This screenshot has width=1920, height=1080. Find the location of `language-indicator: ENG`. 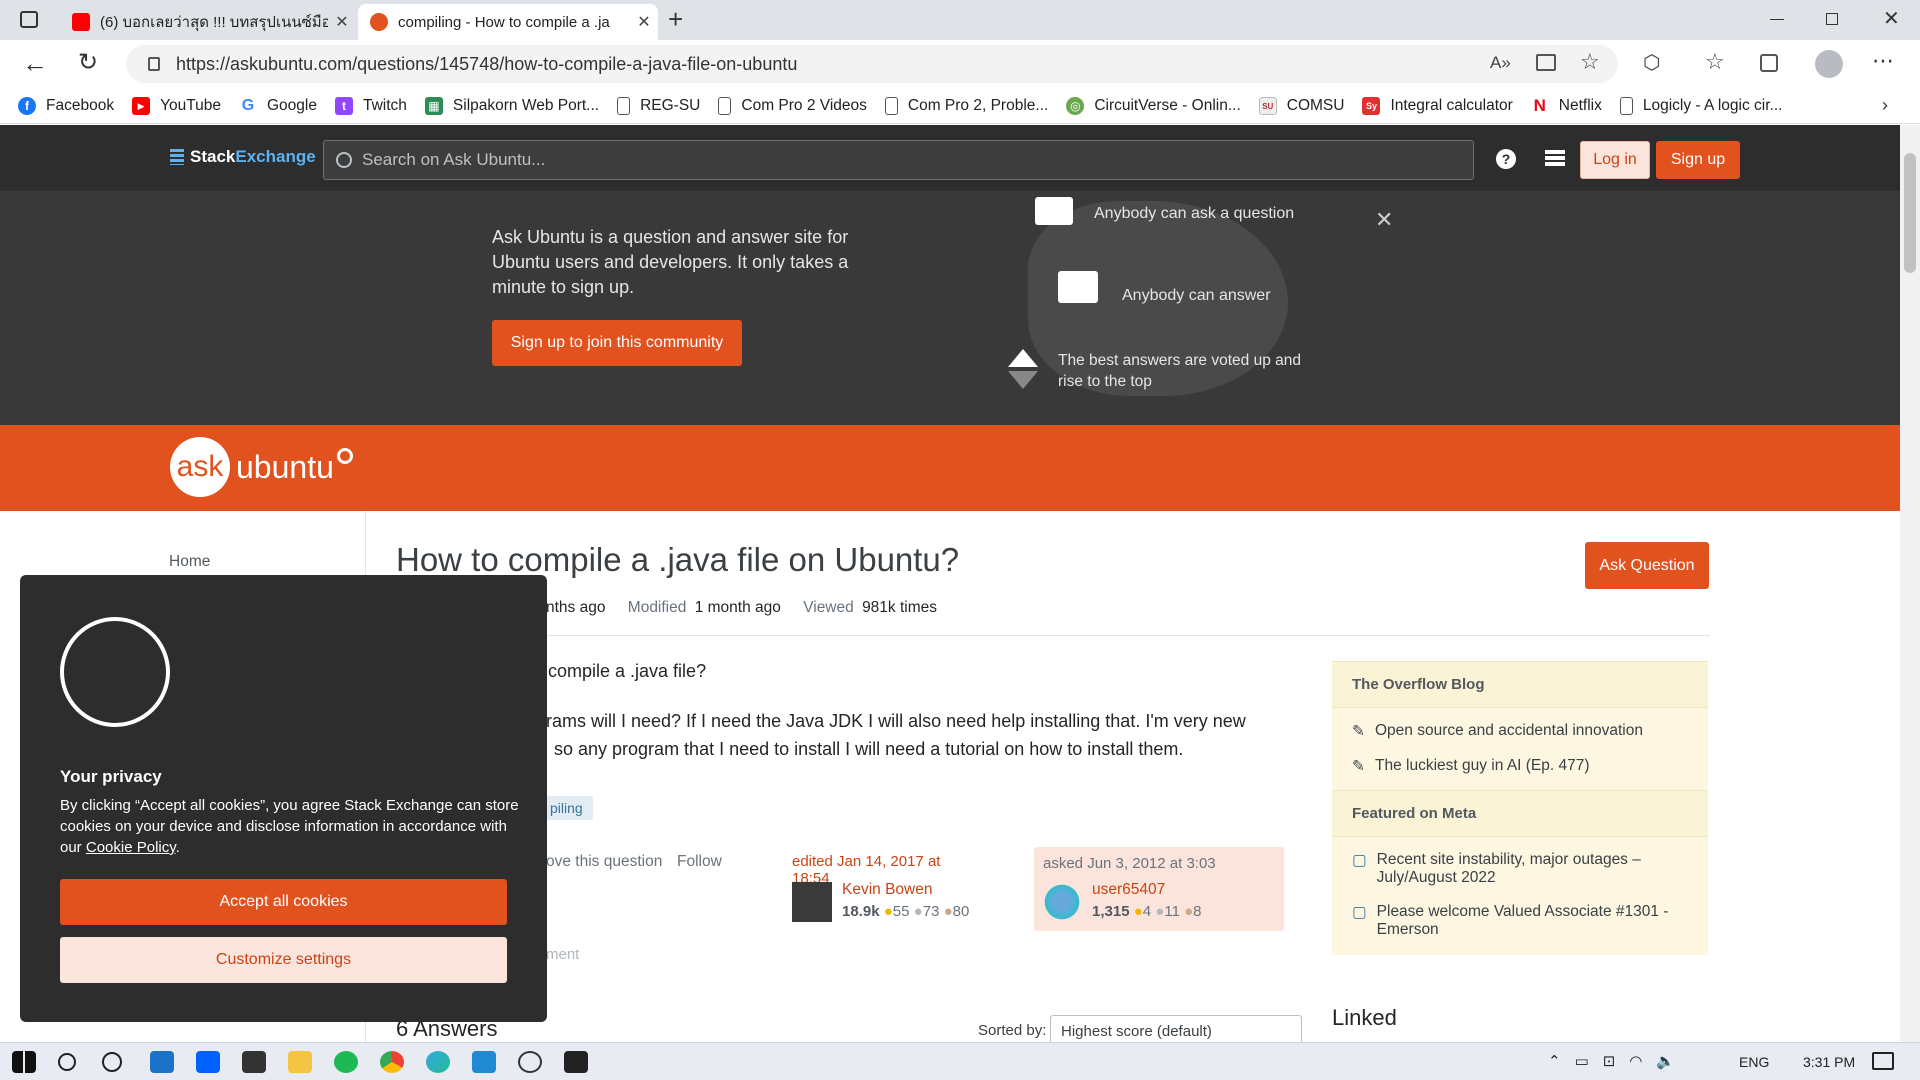

language-indicator: ENG is located at coordinates (1754, 1062).